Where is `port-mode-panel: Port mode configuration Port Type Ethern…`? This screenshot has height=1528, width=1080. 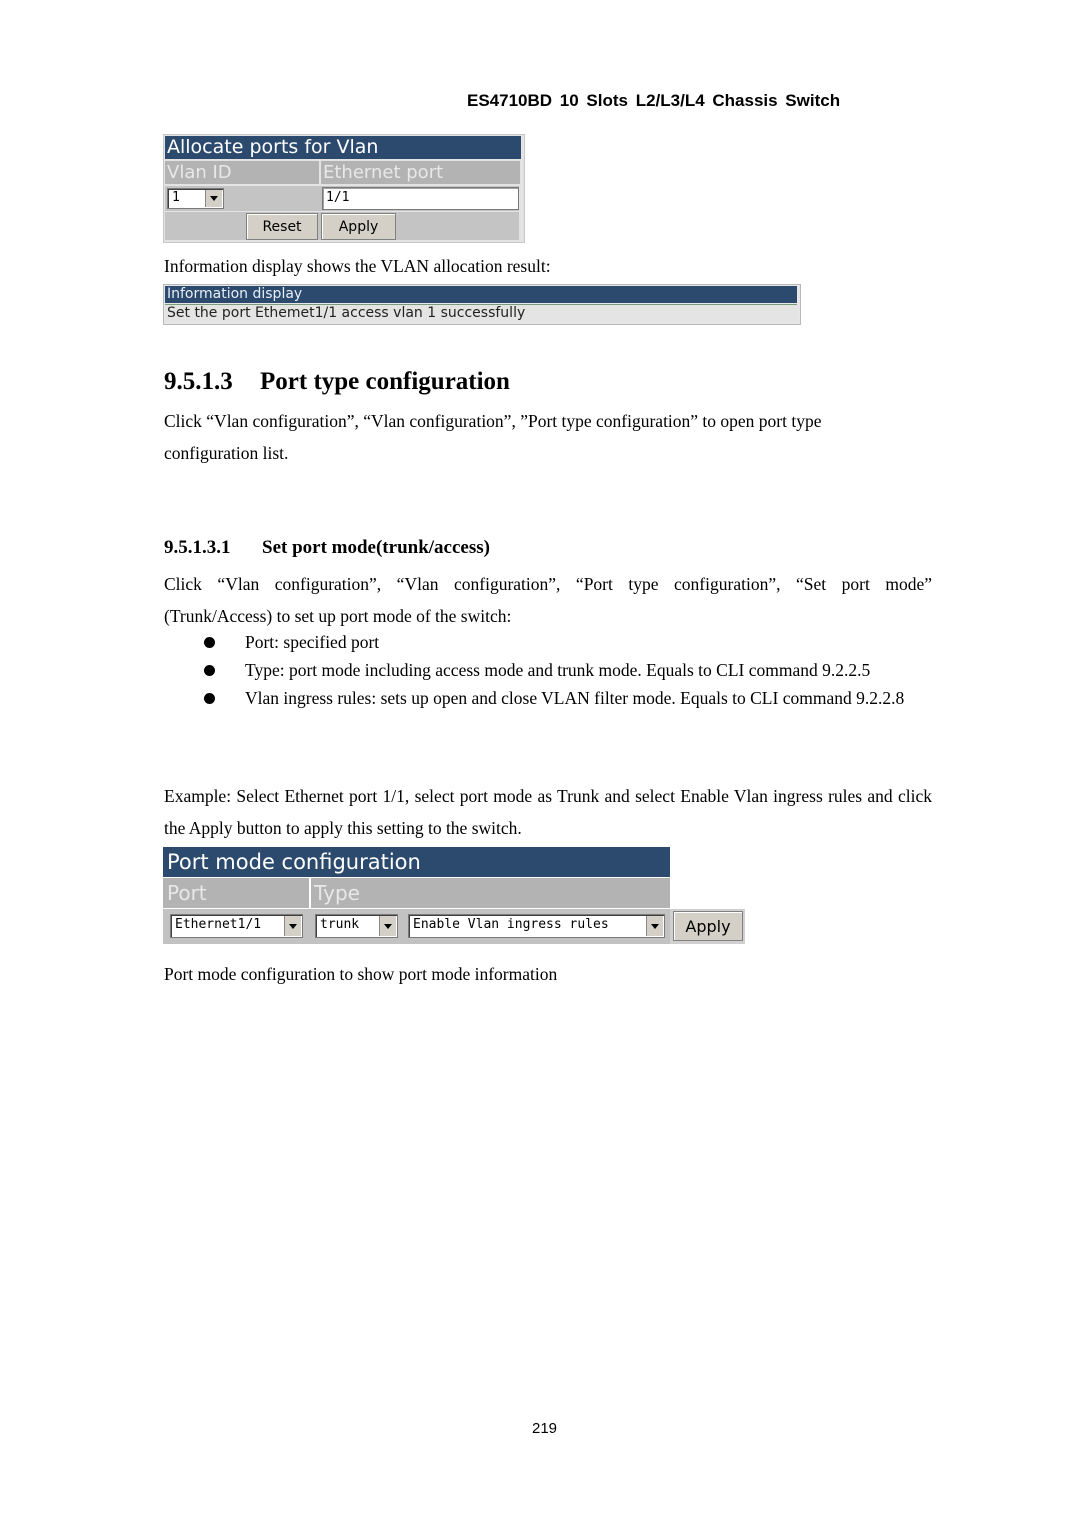 port-mode-panel: Port mode configuration Port Type Ethern… is located at coordinates (454, 895).